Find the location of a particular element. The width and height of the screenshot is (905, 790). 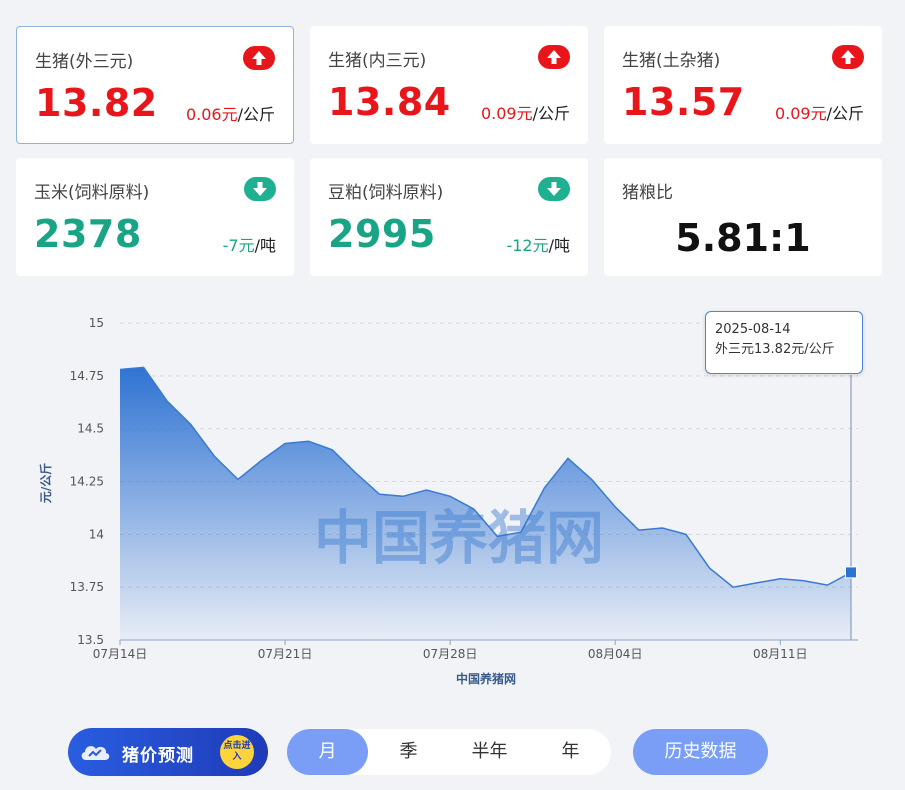

card-value: 2378 is located at coordinates (88, 234).